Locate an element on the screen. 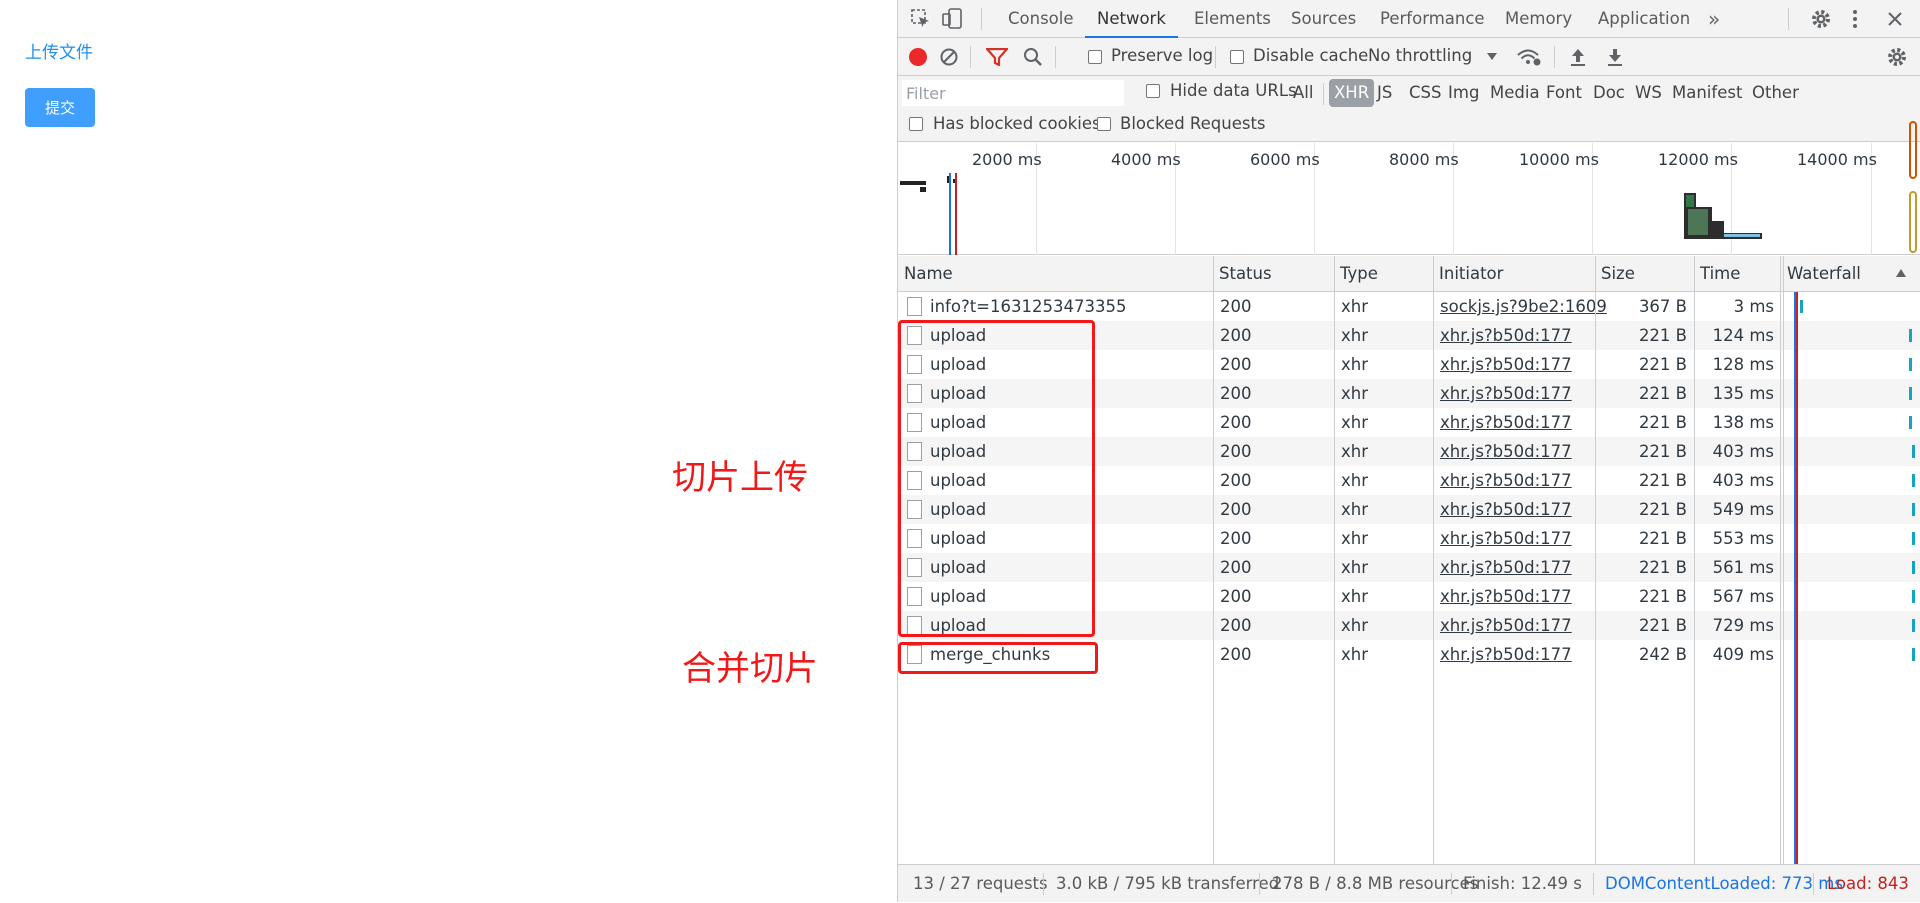  settings-gear-icon is located at coordinates (1821, 19).